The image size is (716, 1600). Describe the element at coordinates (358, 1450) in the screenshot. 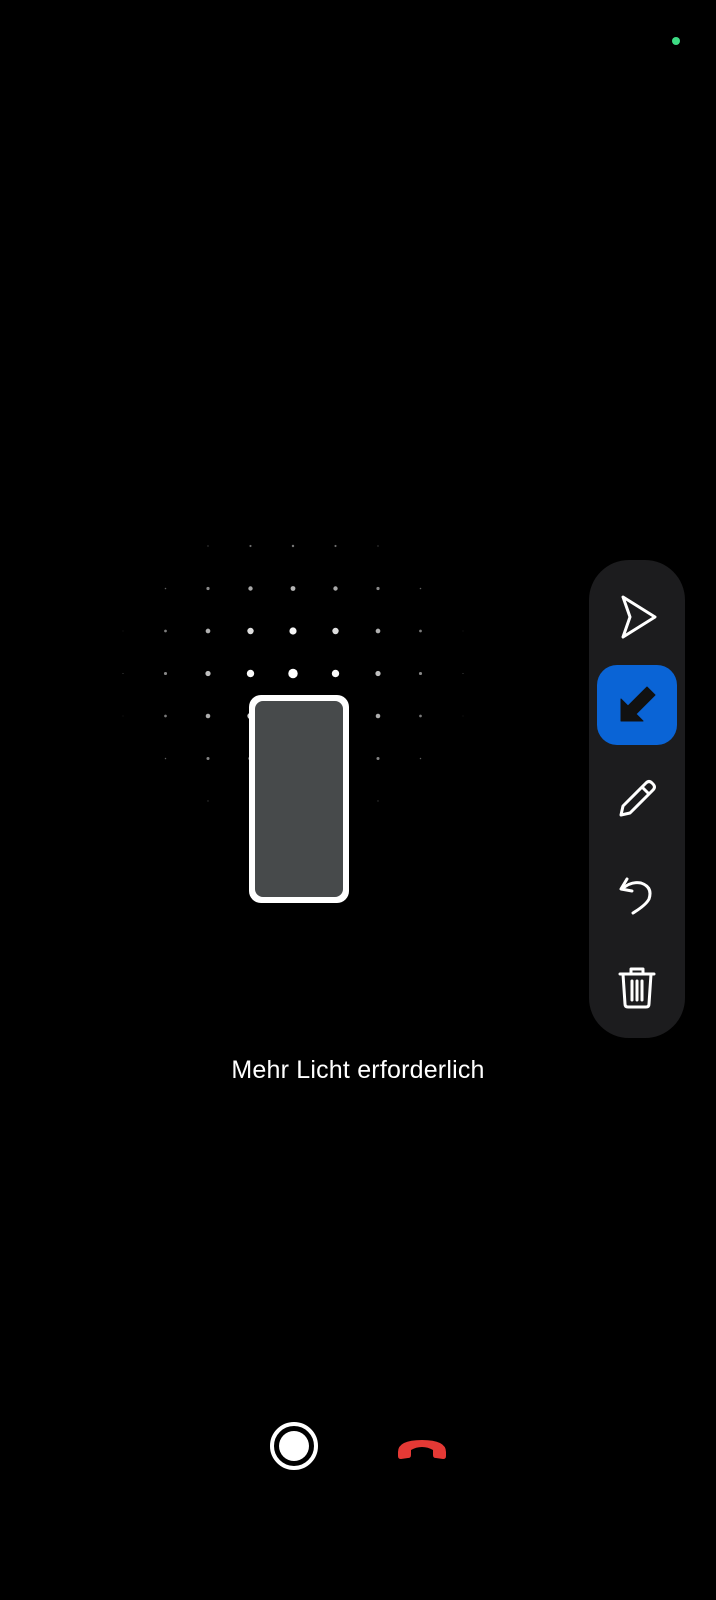

I see `call-controls` at that location.